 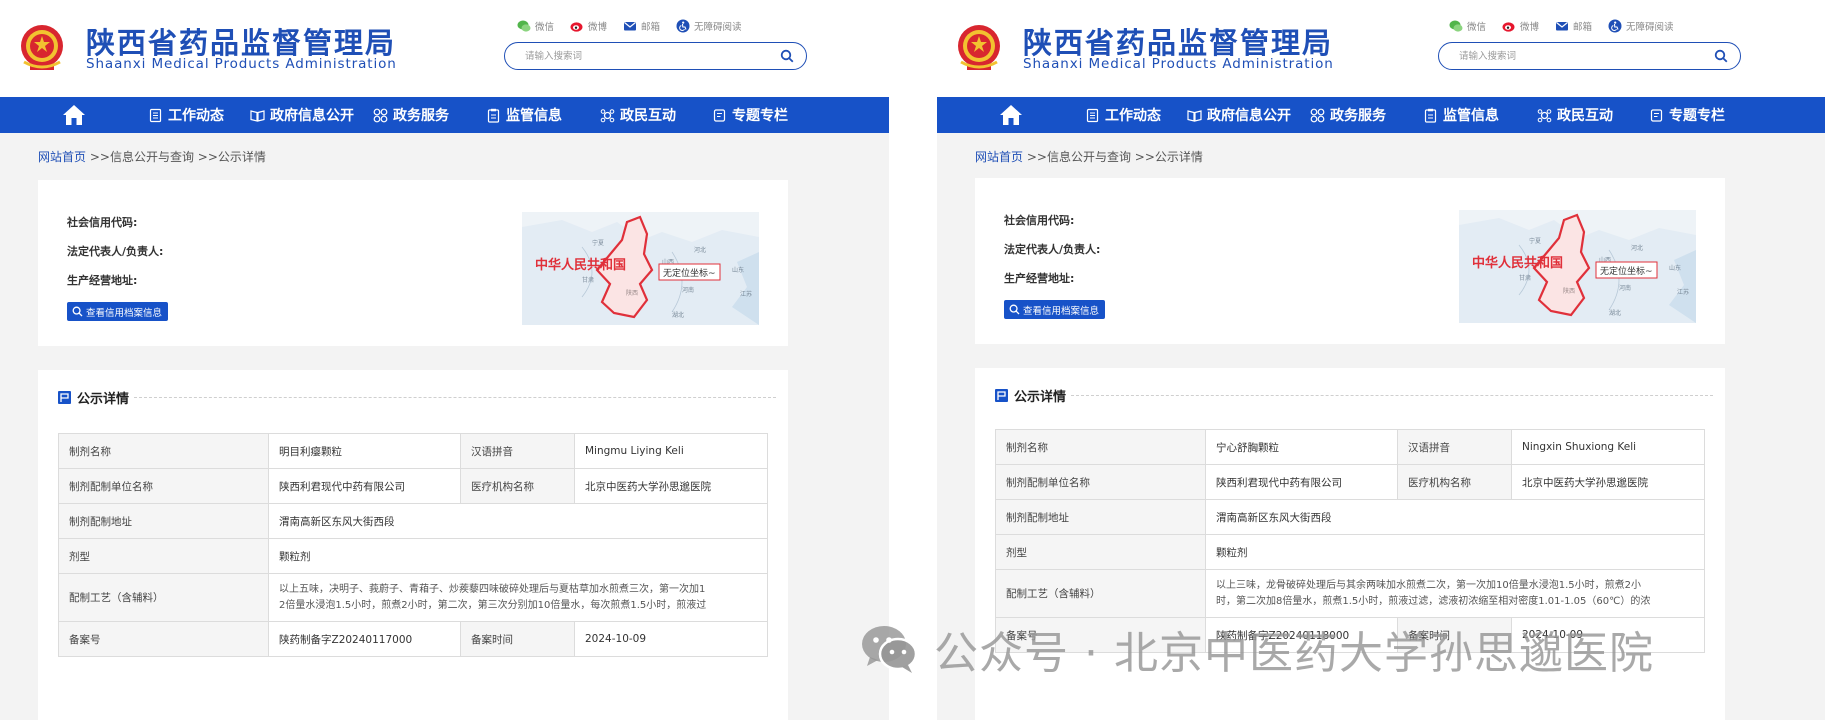 I want to click on mail-icon, so click(x=630, y=26).